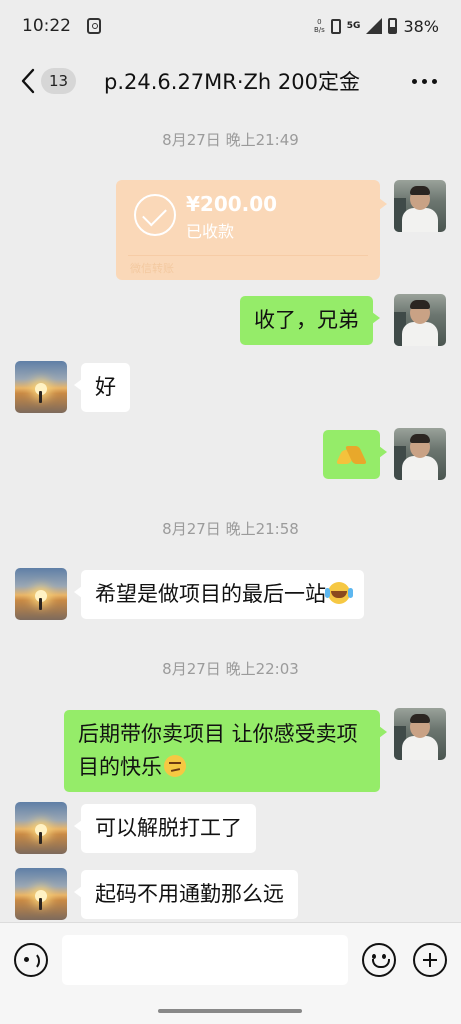 The image size is (461, 1024). What do you see at coordinates (205, 960) in the screenshot?
I see `message-input` at bounding box center [205, 960].